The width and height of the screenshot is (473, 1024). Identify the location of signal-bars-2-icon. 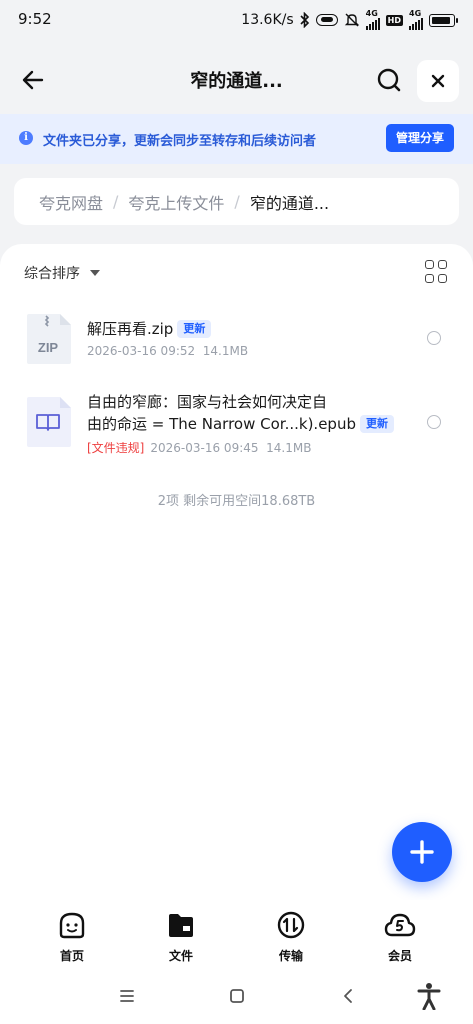
(416, 24).